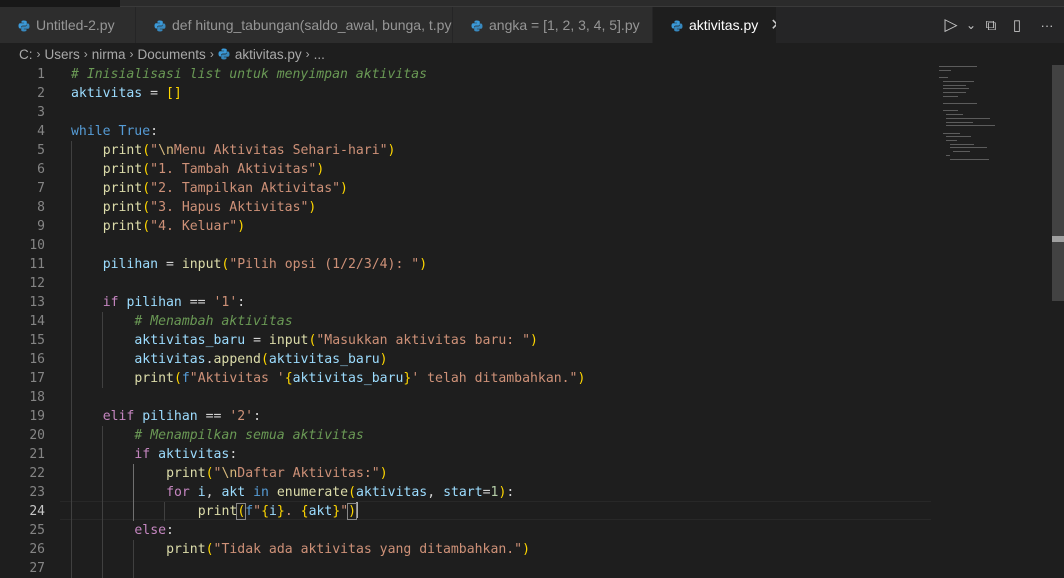  Describe the element at coordinates (991, 25) in the screenshot. I see `split-editor-alt-button: ⧉` at that location.